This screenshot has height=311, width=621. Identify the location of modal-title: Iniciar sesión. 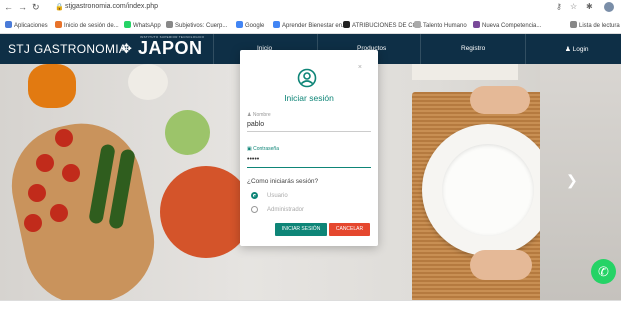
(309, 98).